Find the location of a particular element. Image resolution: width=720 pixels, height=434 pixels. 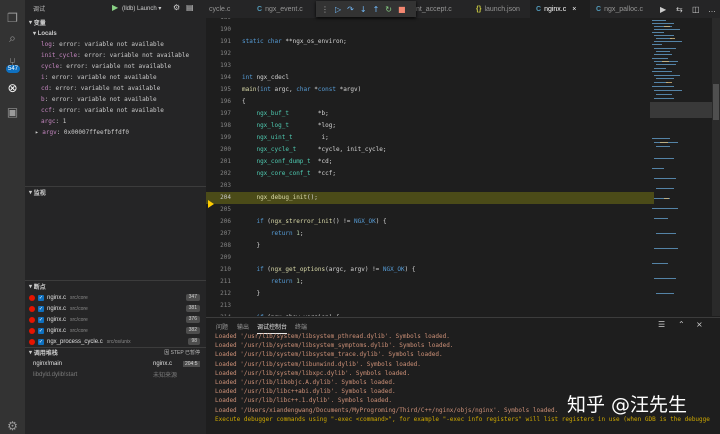

watermark: 知乎 @汪先生 is located at coordinates (627, 405).